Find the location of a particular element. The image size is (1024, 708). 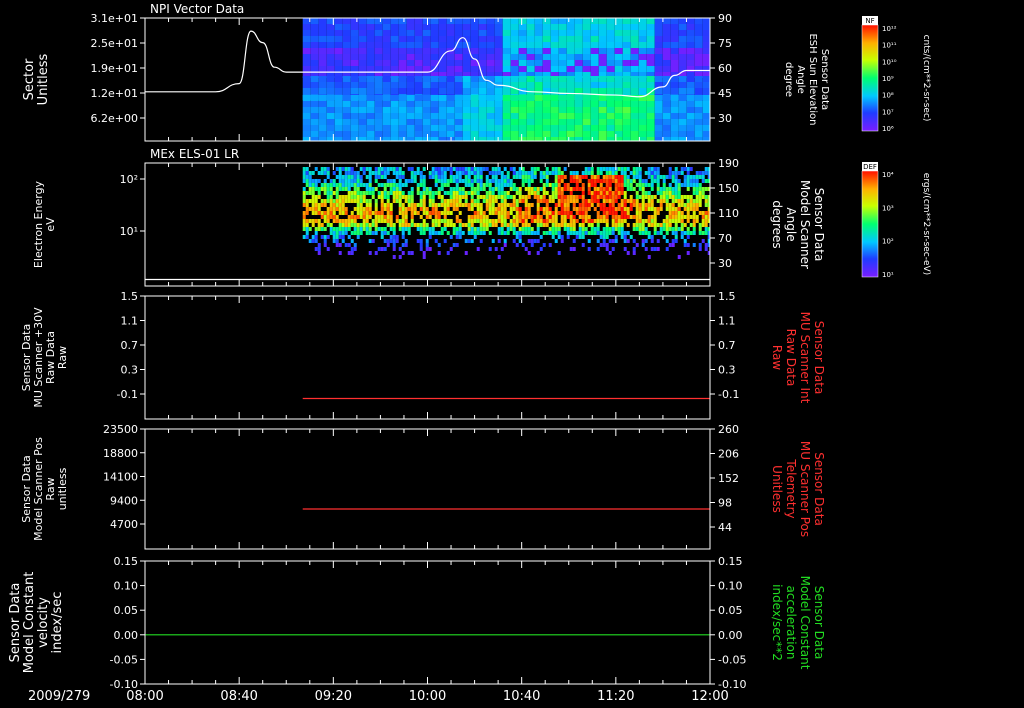

panel-title: NPI Vector Data is located at coordinates (197, 9).